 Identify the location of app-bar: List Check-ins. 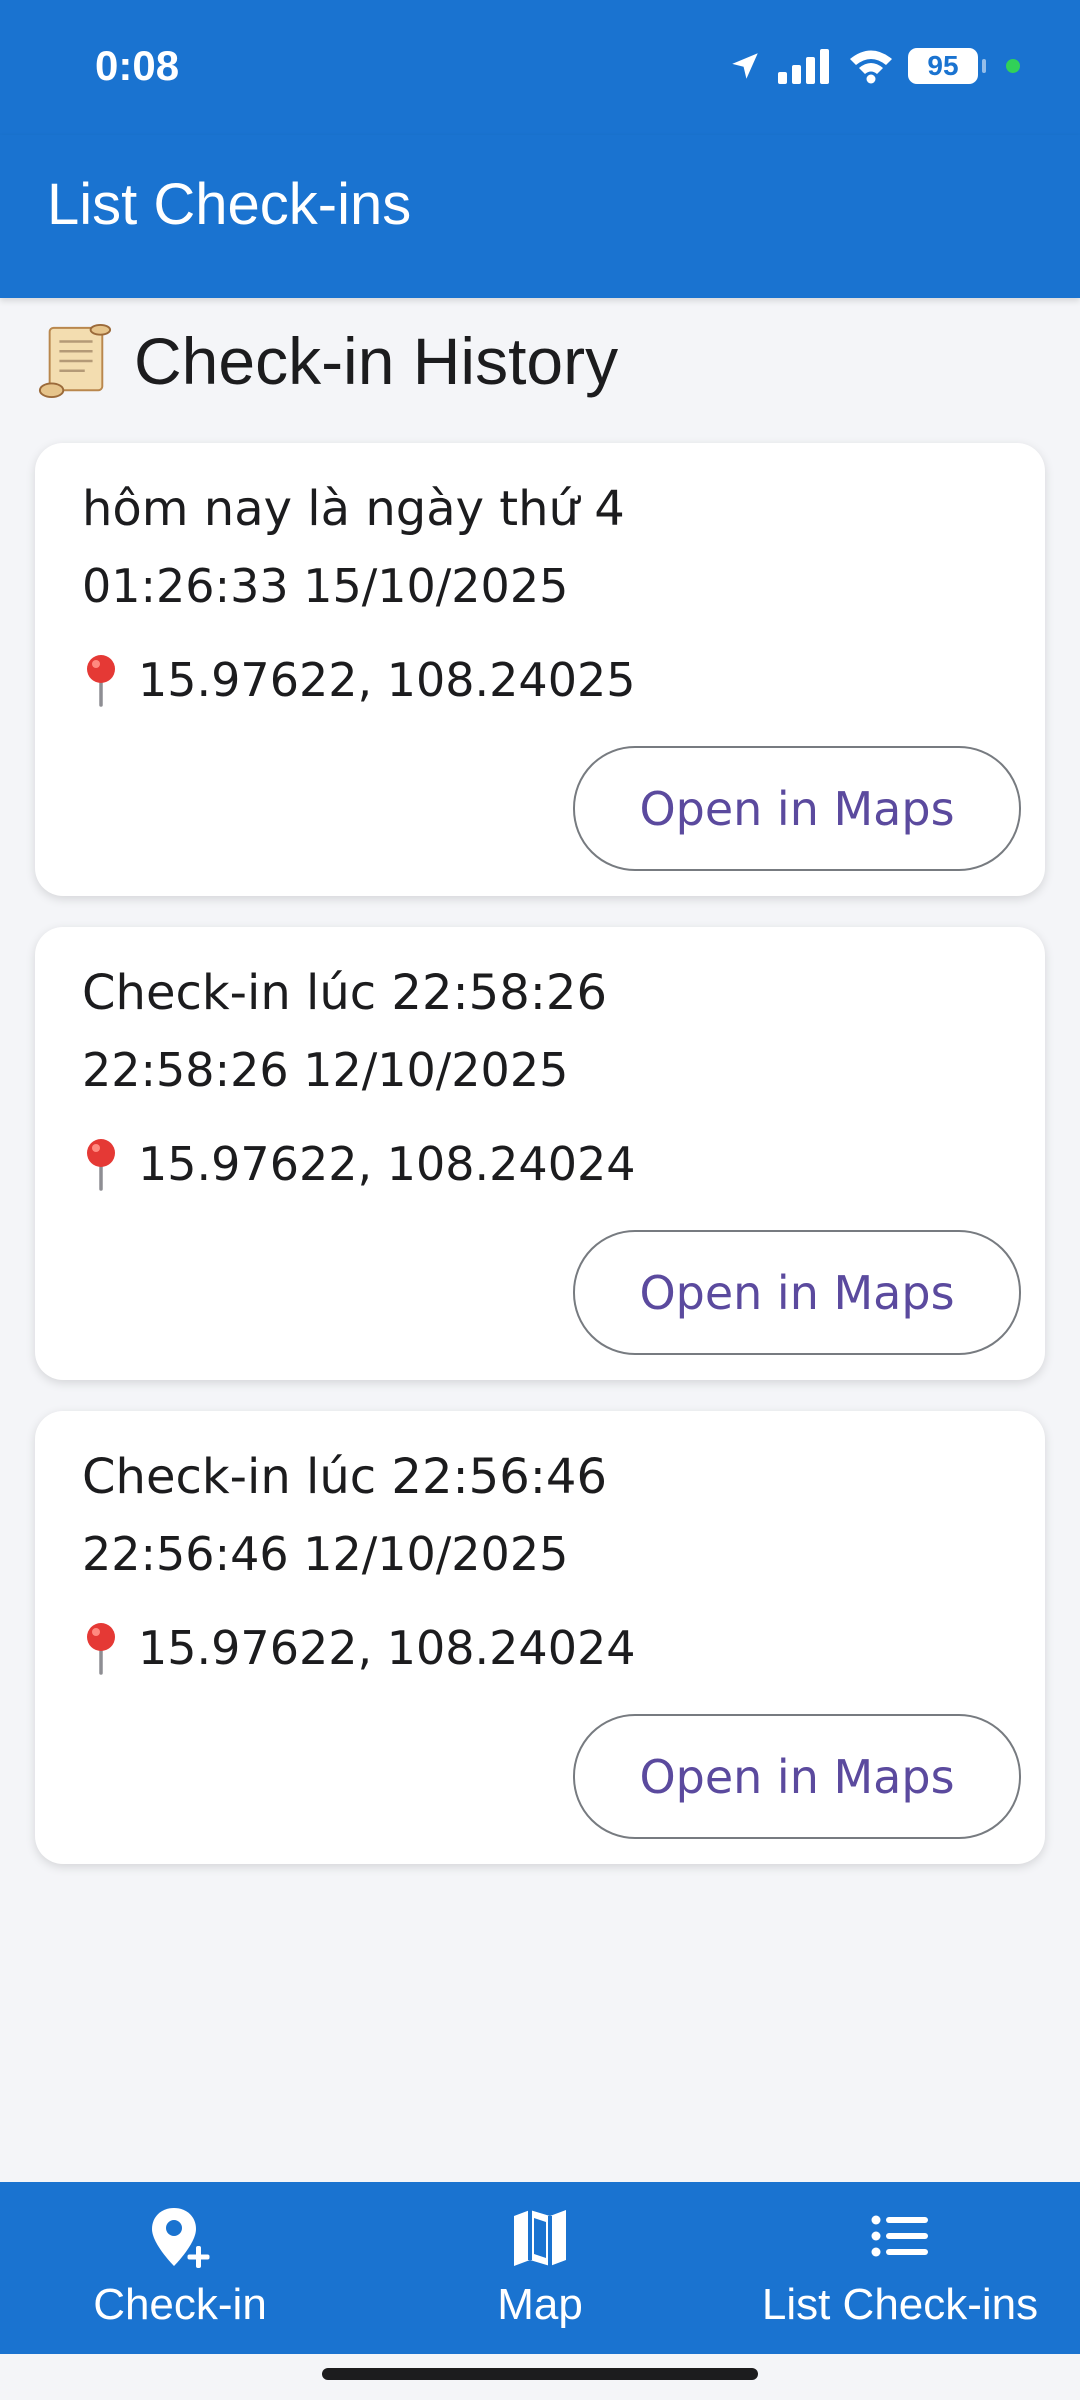
(540, 216).